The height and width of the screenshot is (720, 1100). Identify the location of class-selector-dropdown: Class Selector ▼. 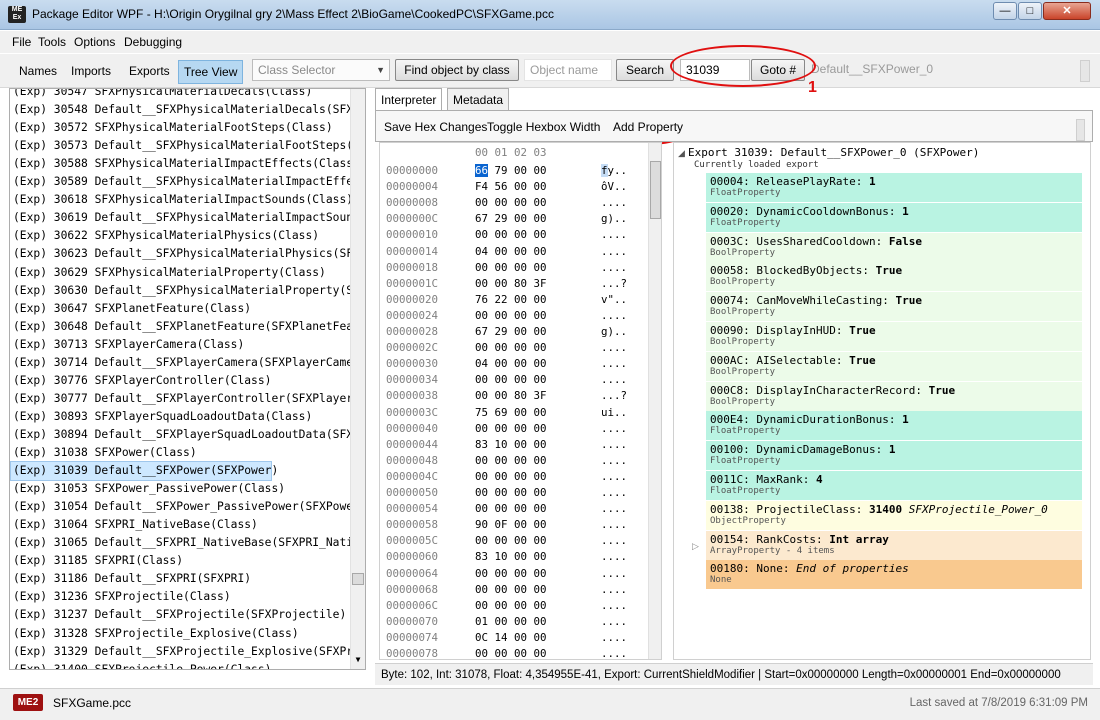
(321, 70).